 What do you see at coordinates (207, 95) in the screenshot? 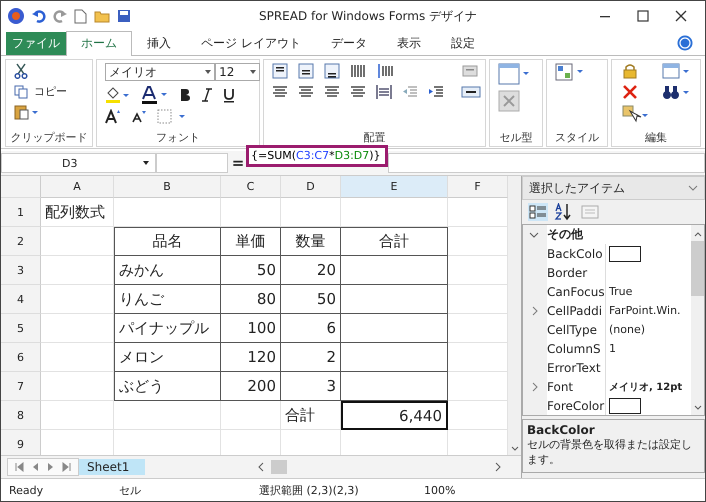
I see `italic-icon` at bounding box center [207, 95].